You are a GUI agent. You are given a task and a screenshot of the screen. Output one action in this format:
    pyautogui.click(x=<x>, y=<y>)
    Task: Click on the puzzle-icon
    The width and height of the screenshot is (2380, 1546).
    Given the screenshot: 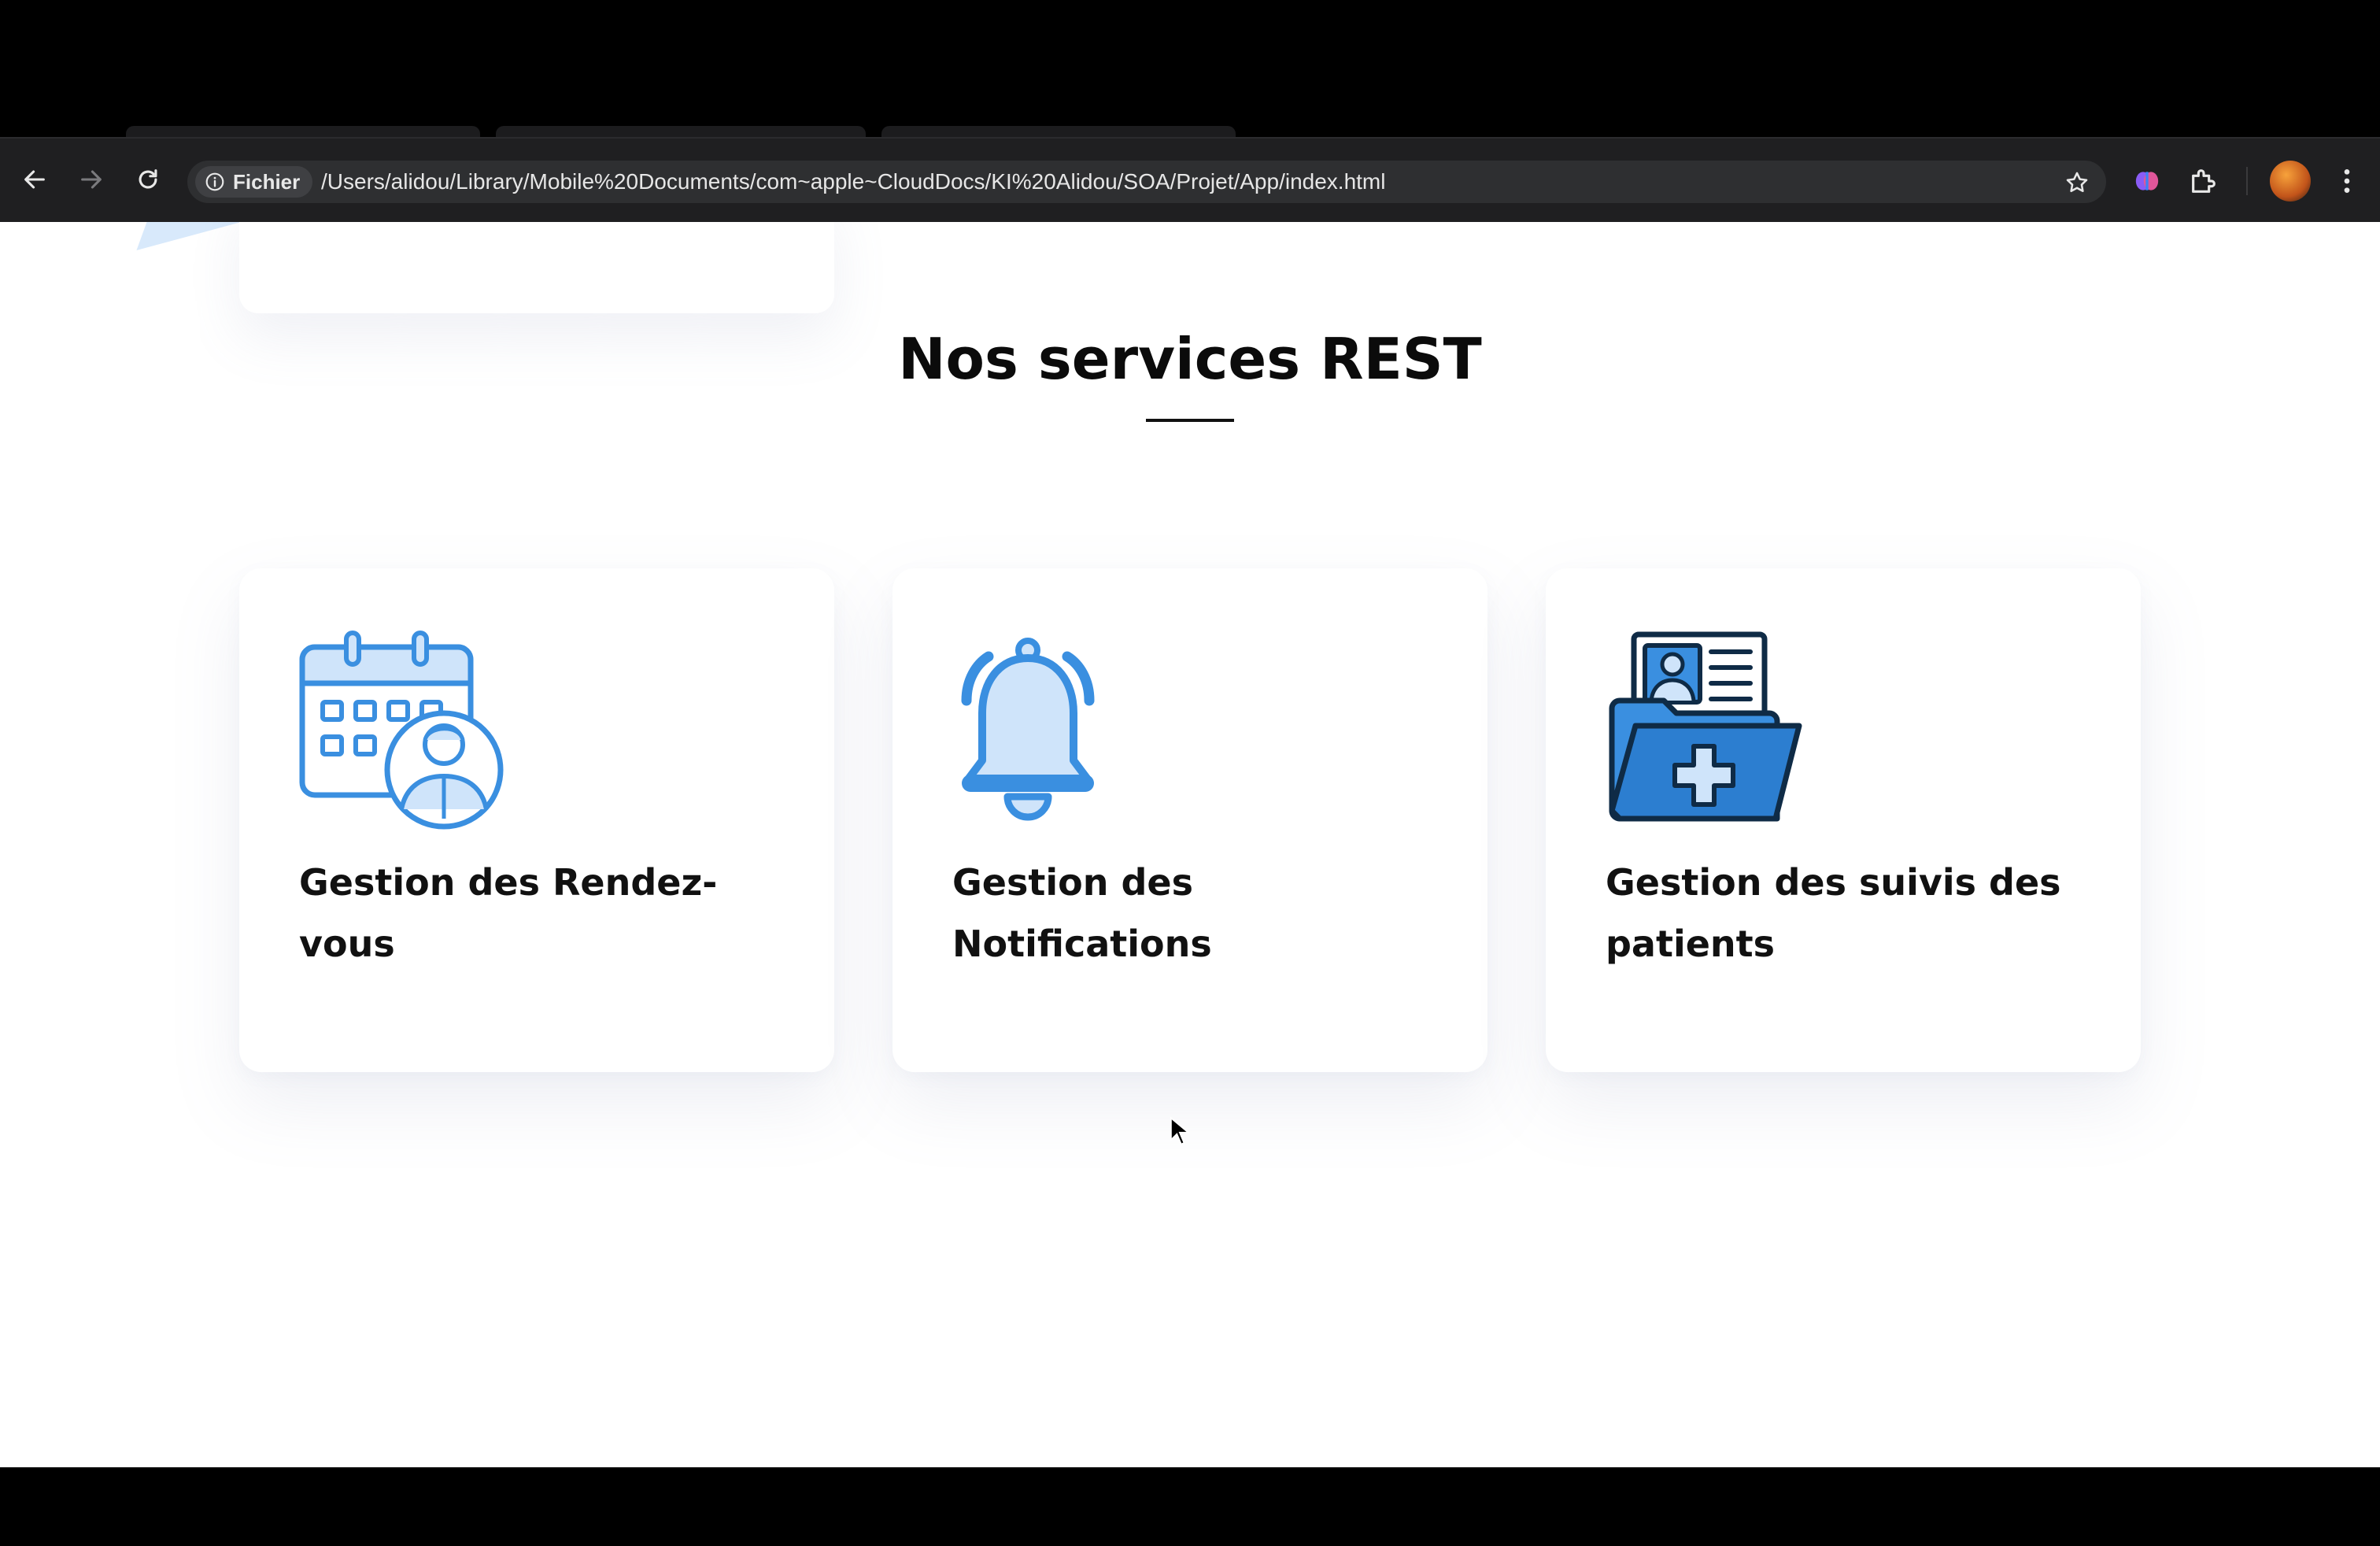 What is the action you would take?
    pyautogui.click(x=2203, y=181)
    